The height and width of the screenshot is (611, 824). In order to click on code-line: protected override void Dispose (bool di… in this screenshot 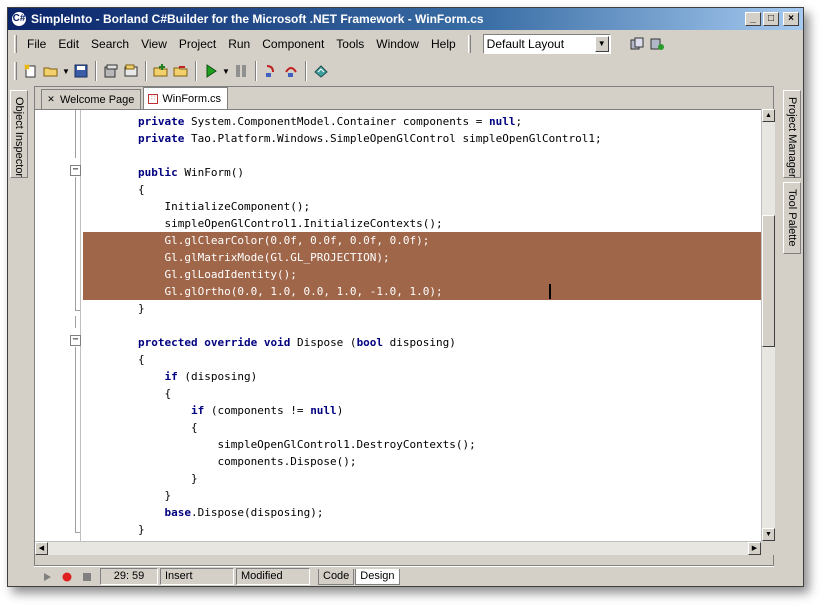, I will do `click(423, 342)`.